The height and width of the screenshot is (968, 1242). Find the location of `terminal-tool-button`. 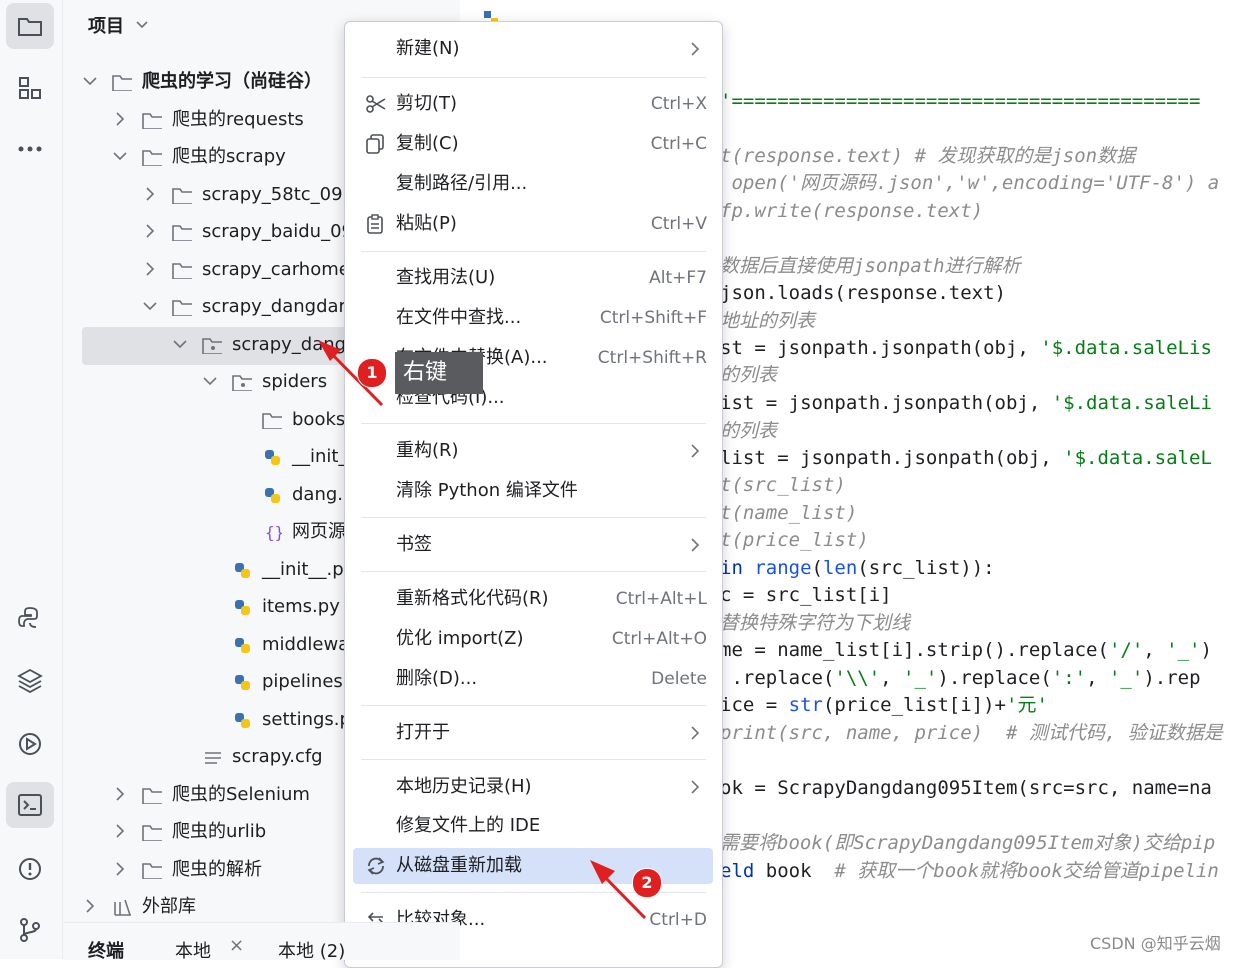

terminal-tool-button is located at coordinates (30, 805).